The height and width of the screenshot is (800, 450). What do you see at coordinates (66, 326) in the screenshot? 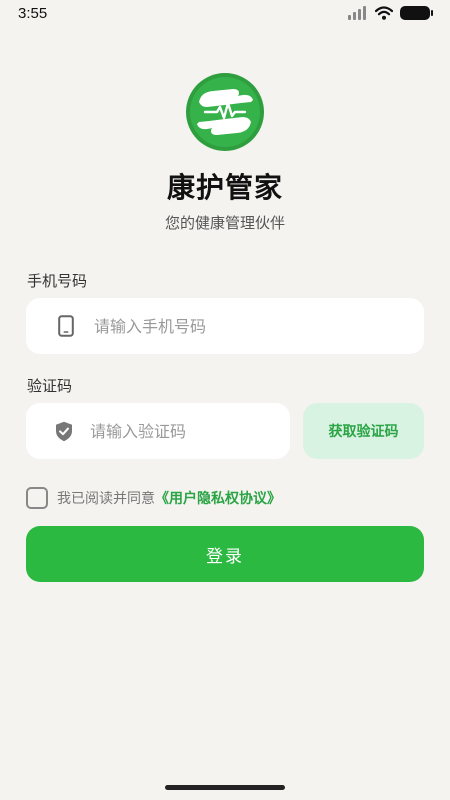
I see `phone-icon` at bounding box center [66, 326].